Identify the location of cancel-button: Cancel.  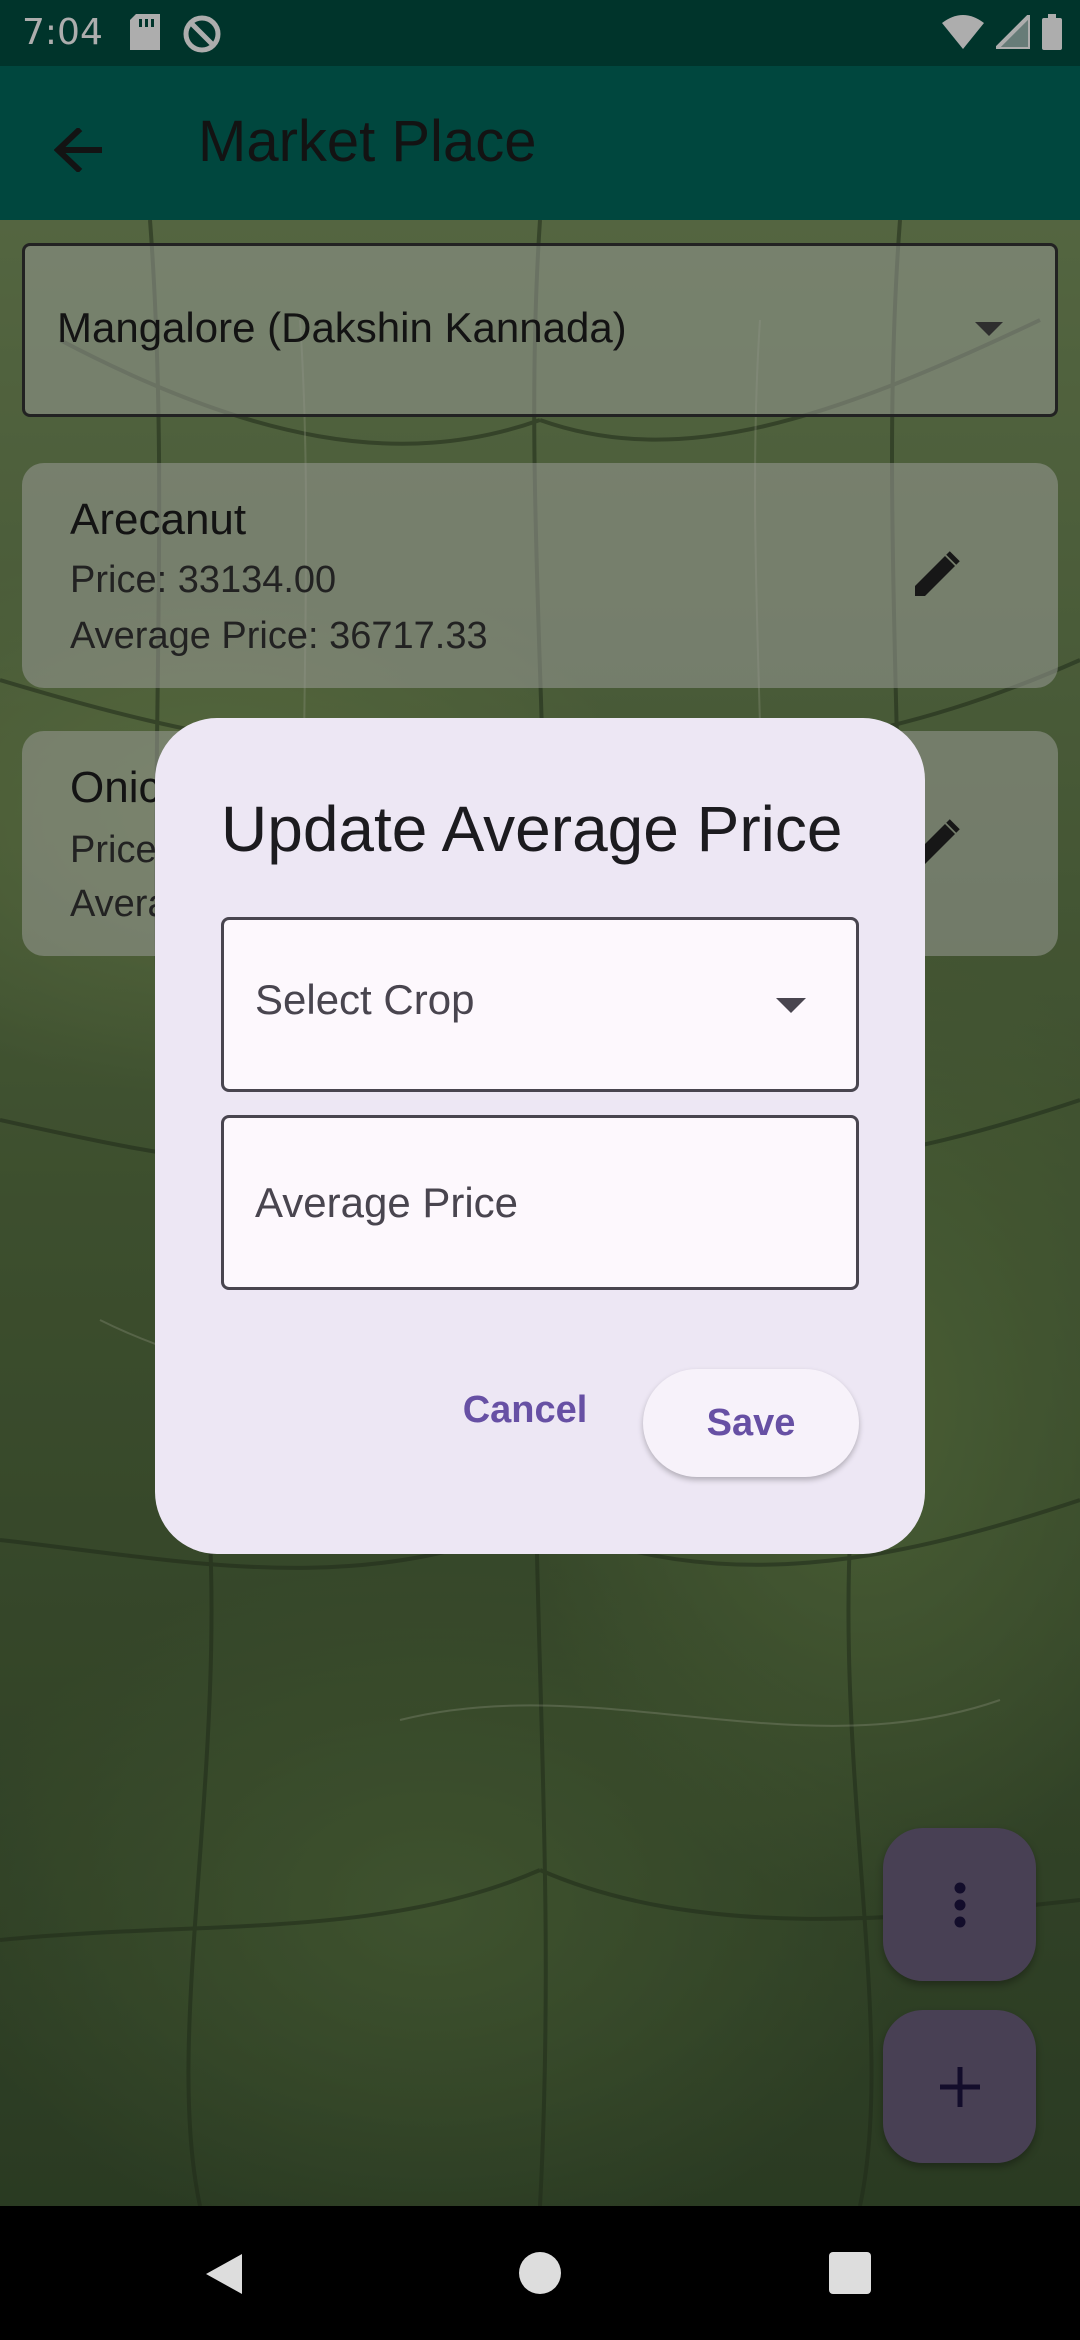
(525, 1410).